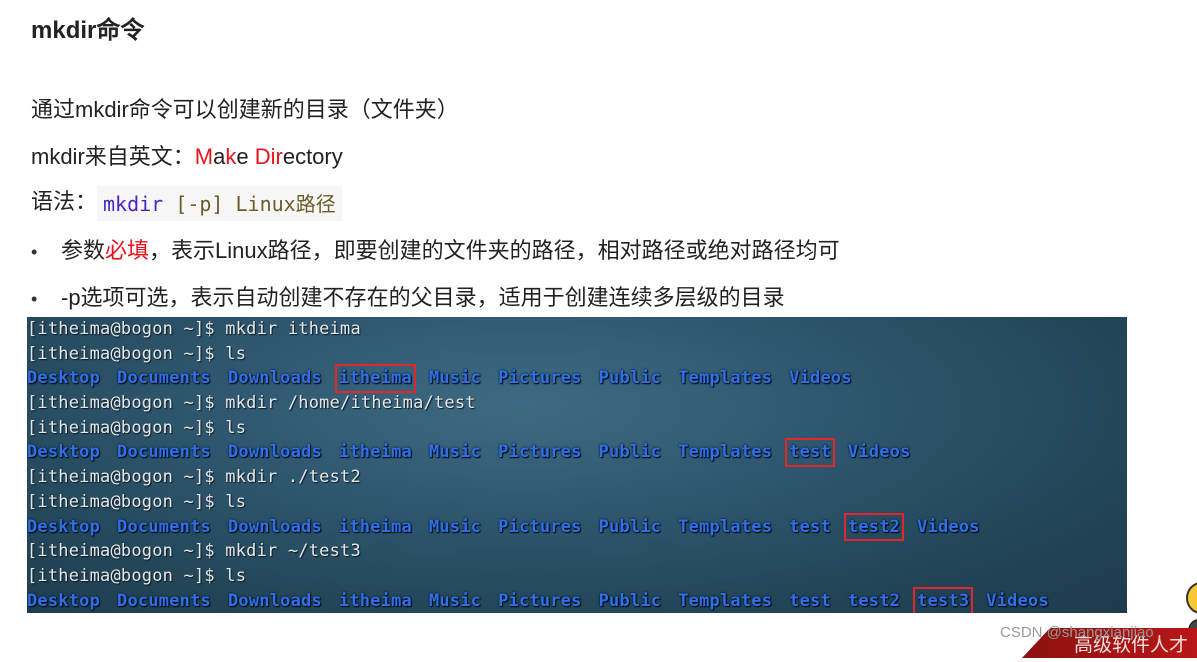 This screenshot has height=662, width=1197. What do you see at coordinates (204, 156) in the screenshot?
I see `origin-part: M` at bounding box center [204, 156].